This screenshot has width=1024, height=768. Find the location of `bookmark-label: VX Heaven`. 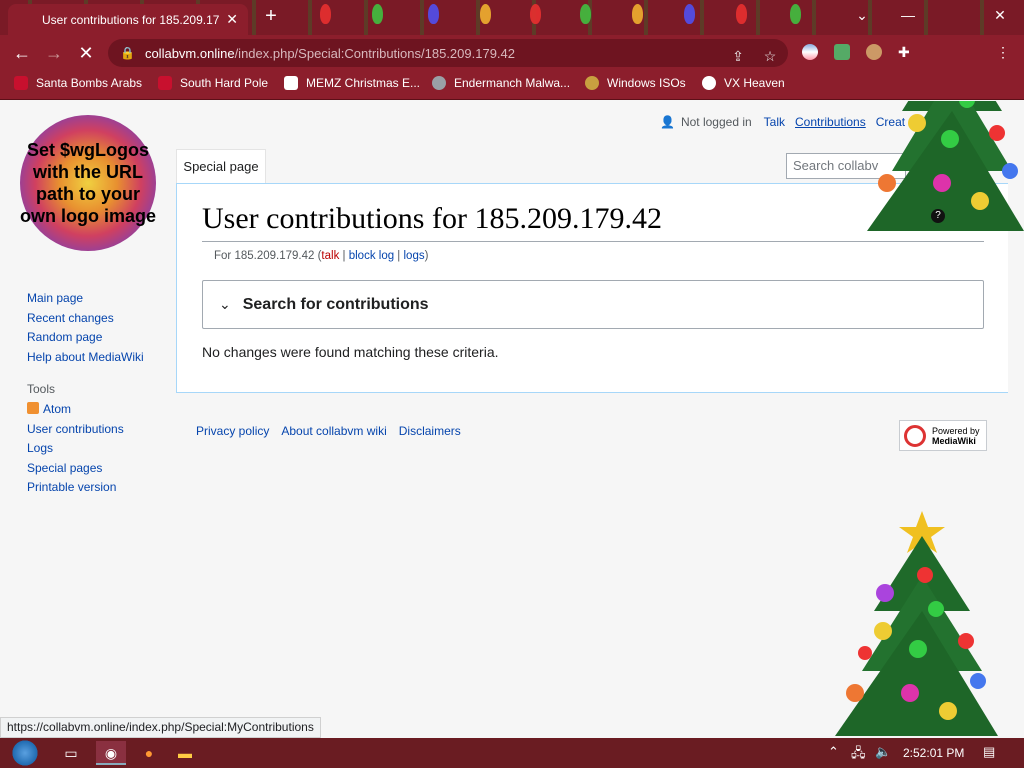

bookmark-label: VX Heaven is located at coordinates (754, 83).